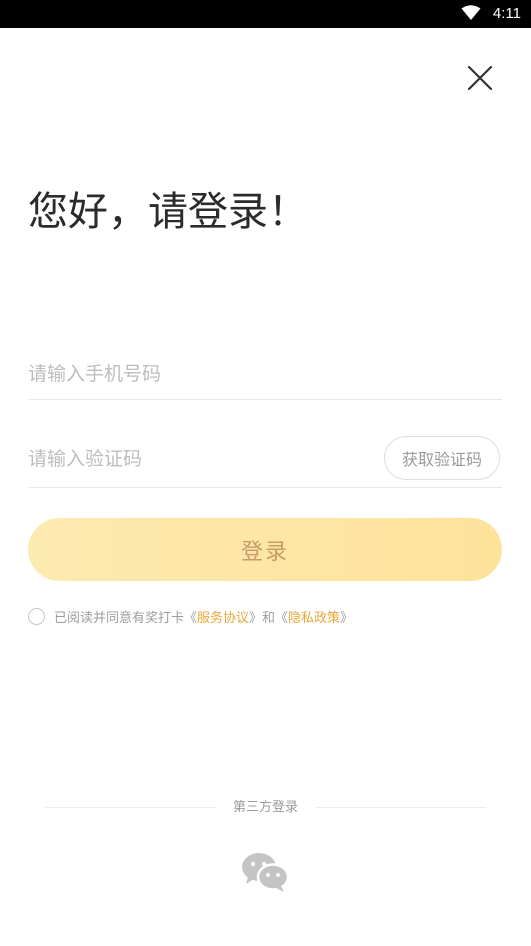 The image size is (531, 946). Describe the element at coordinates (258, 374) in the screenshot. I see `phone-input` at that location.